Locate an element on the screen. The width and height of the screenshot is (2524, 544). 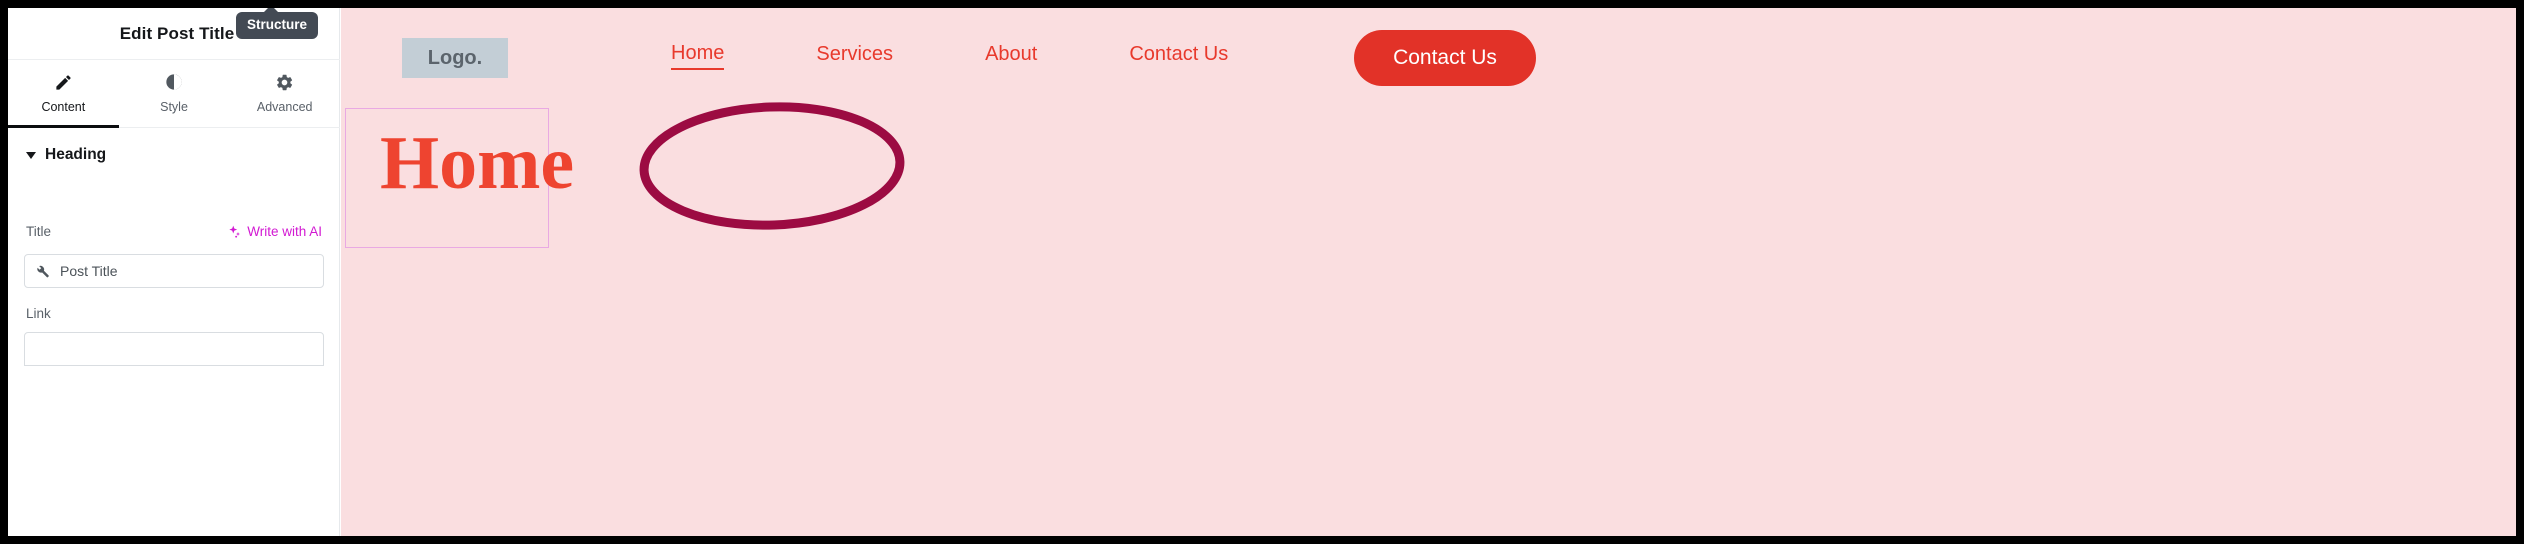
write-with-ai-button: Write with AI is located at coordinates (274, 231).